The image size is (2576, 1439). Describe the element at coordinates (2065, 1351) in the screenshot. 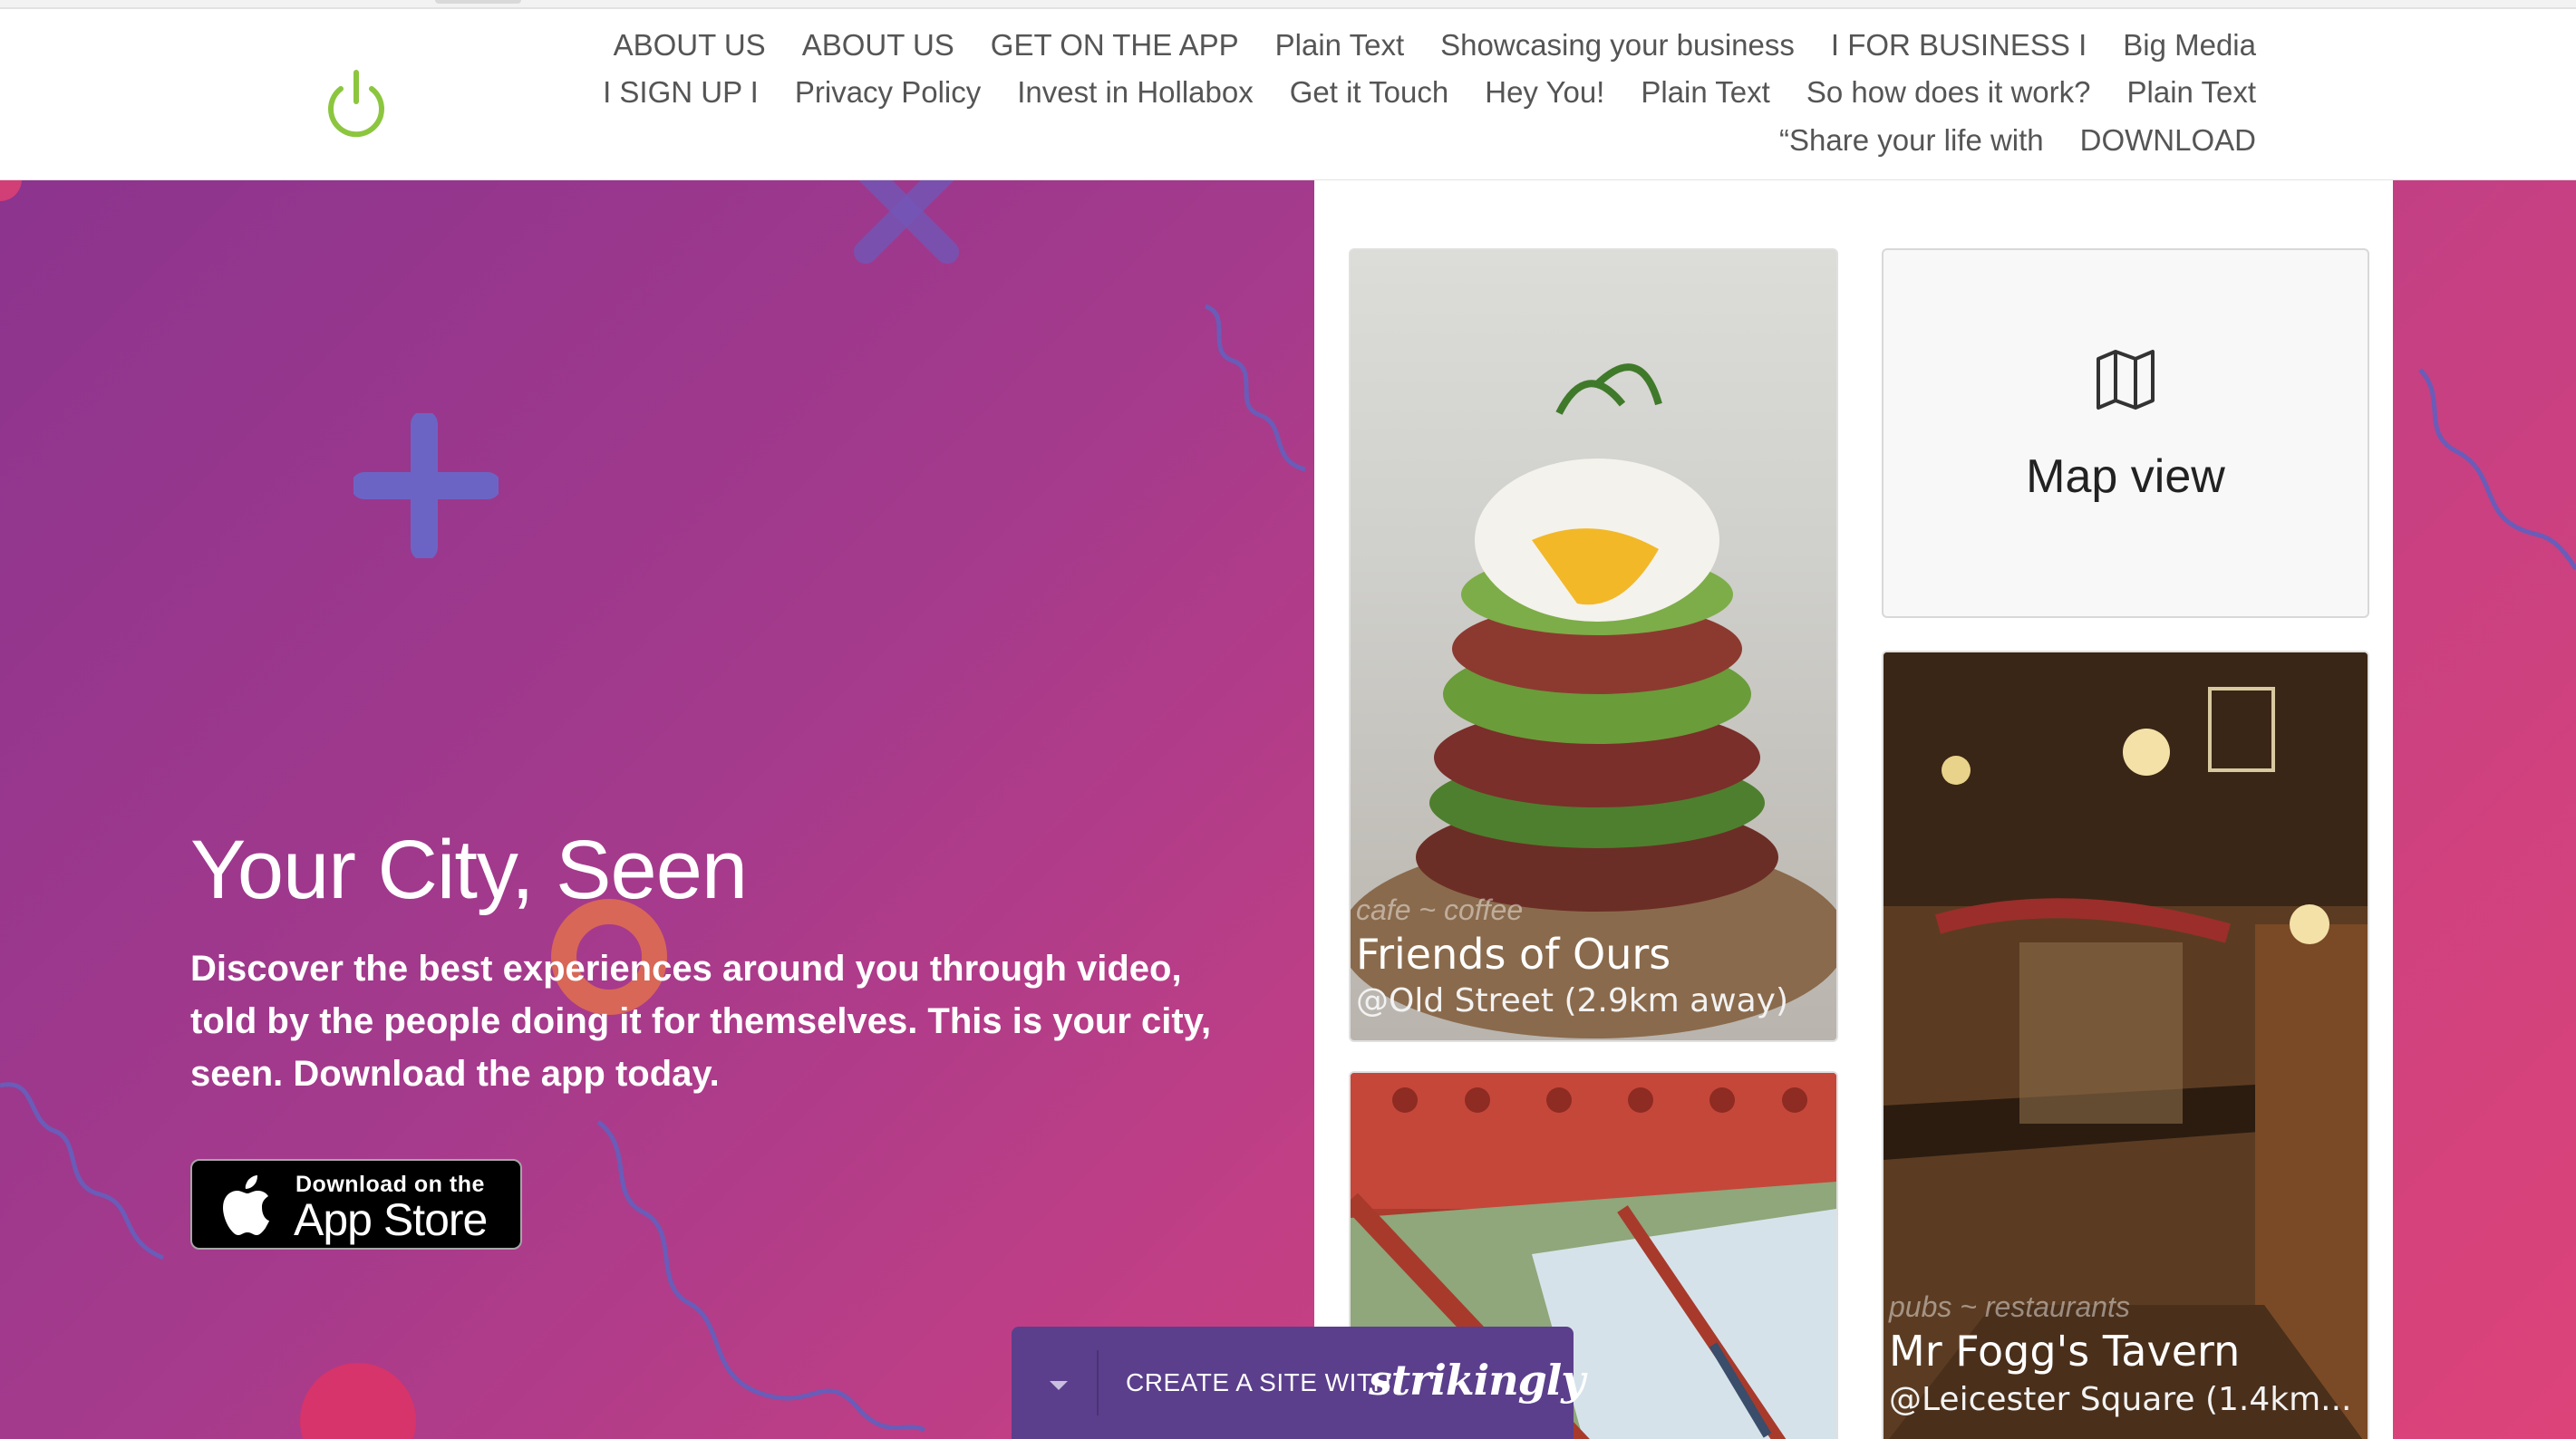

I see `tavern-name: Mr Fogg's Tavern` at that location.